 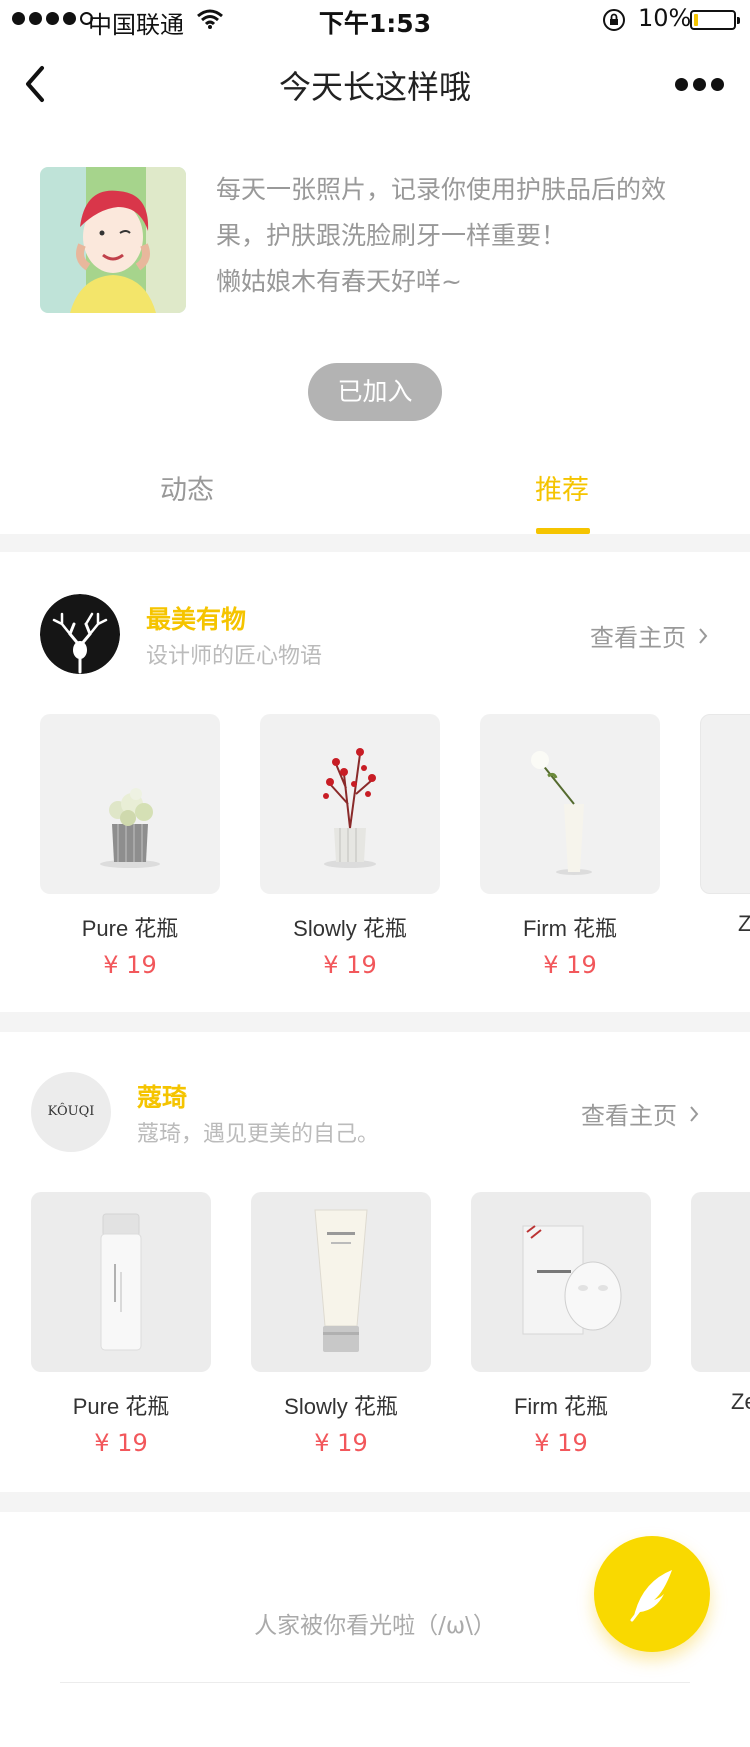 I want to click on product-name: Ze, so click(x=740, y=1401).